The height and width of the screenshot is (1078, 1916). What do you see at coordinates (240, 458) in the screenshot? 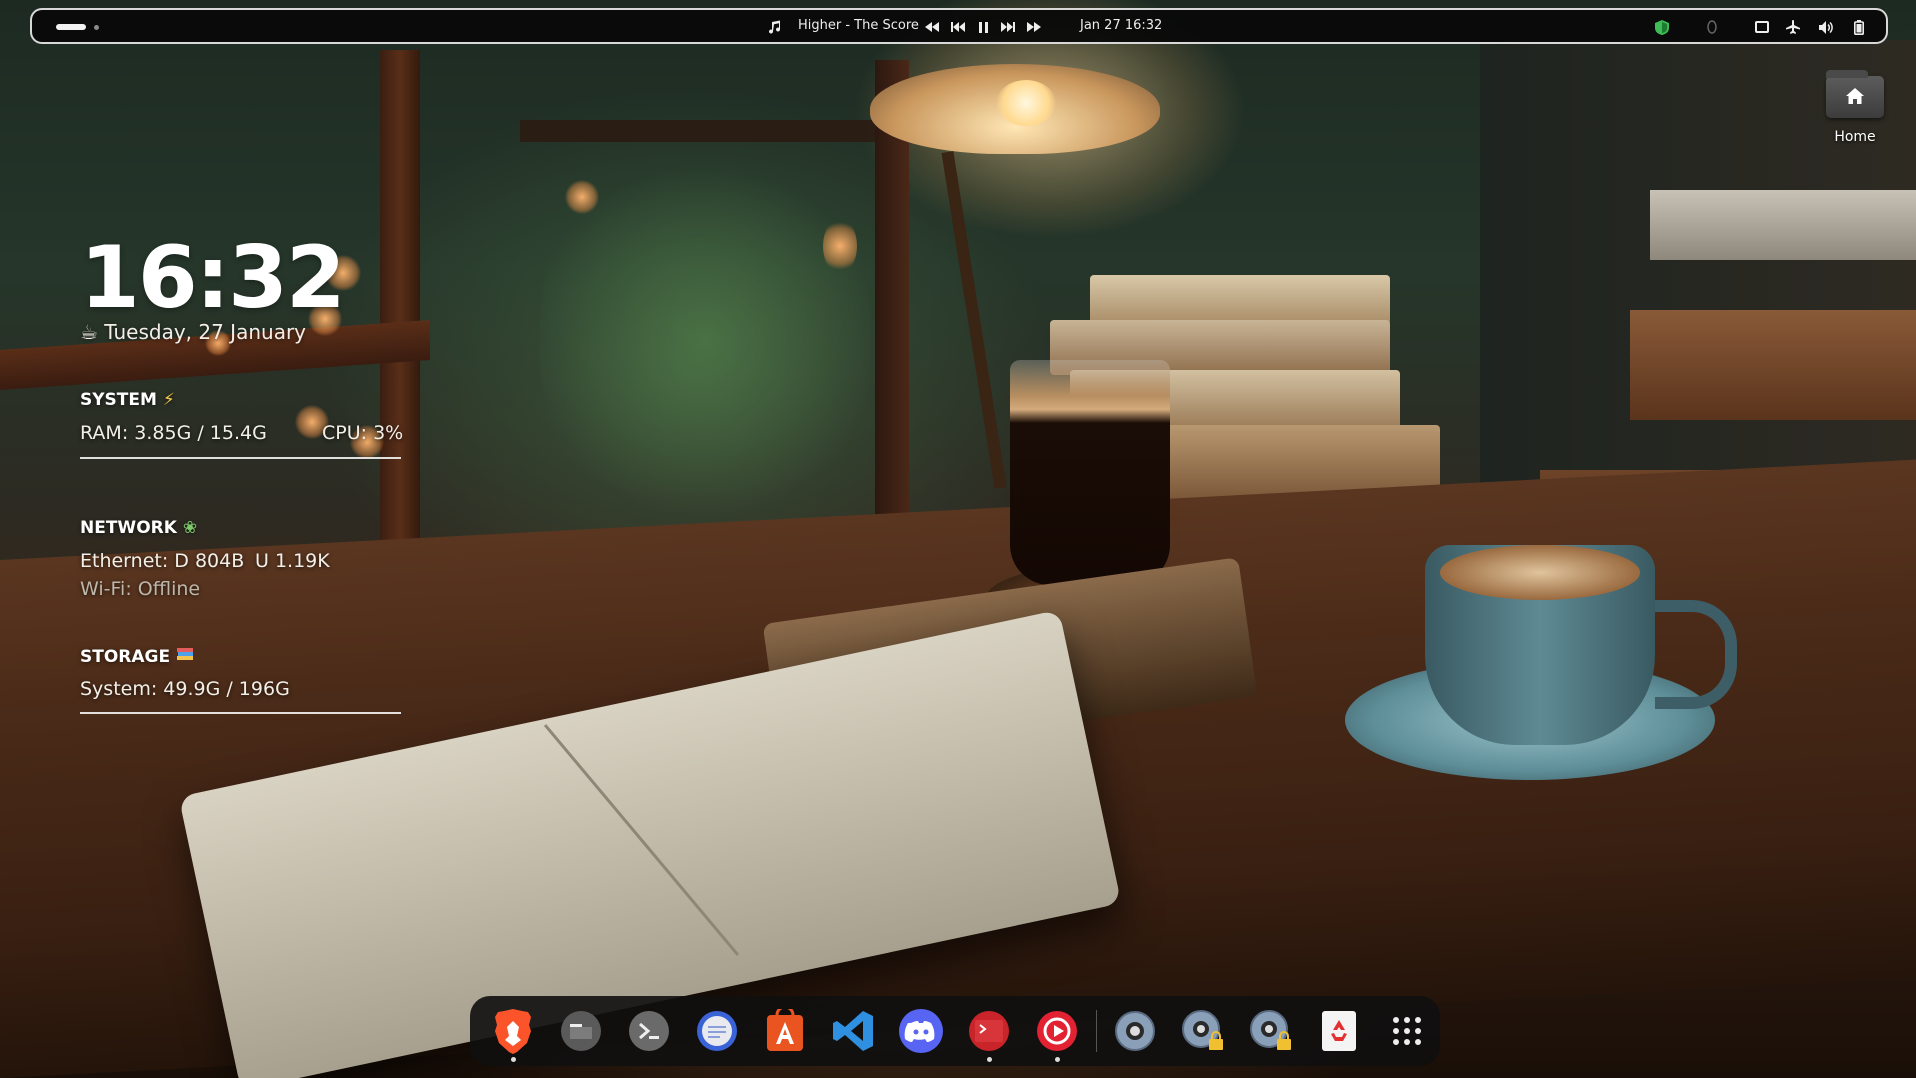
I see `system-divider` at bounding box center [240, 458].